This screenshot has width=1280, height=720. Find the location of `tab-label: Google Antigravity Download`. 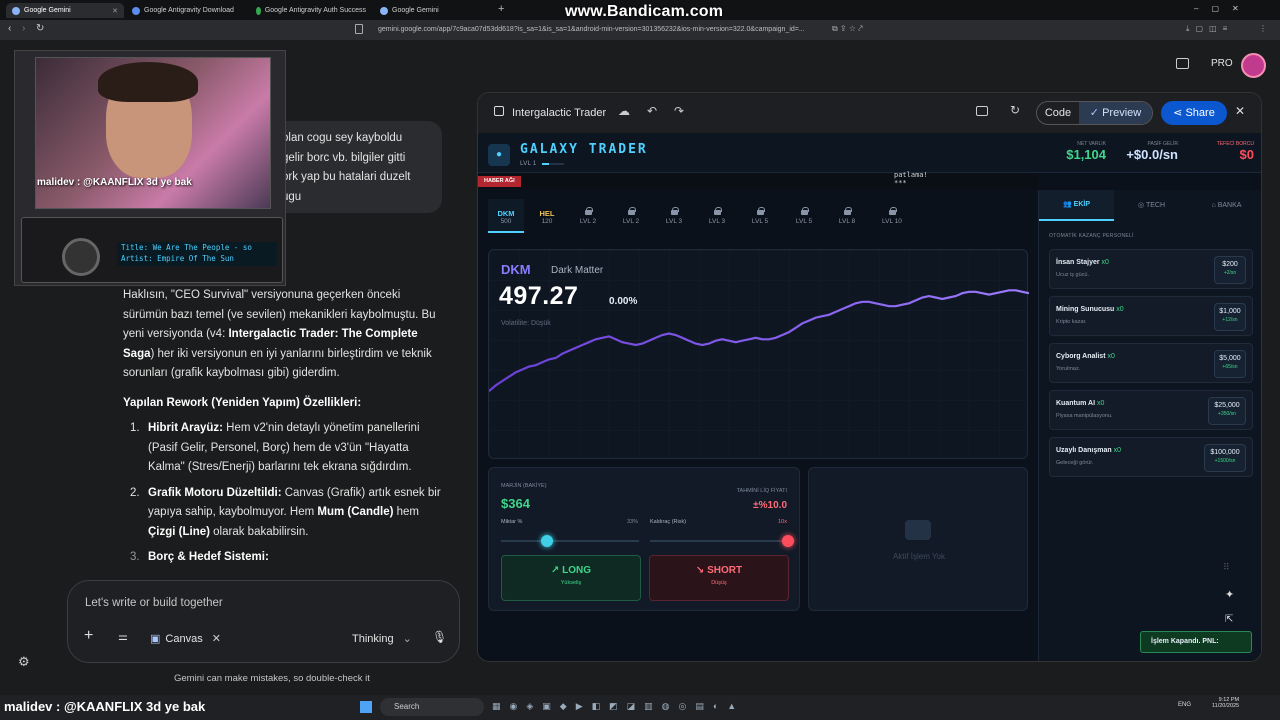

tab-label: Google Antigravity Download is located at coordinates (189, 10).